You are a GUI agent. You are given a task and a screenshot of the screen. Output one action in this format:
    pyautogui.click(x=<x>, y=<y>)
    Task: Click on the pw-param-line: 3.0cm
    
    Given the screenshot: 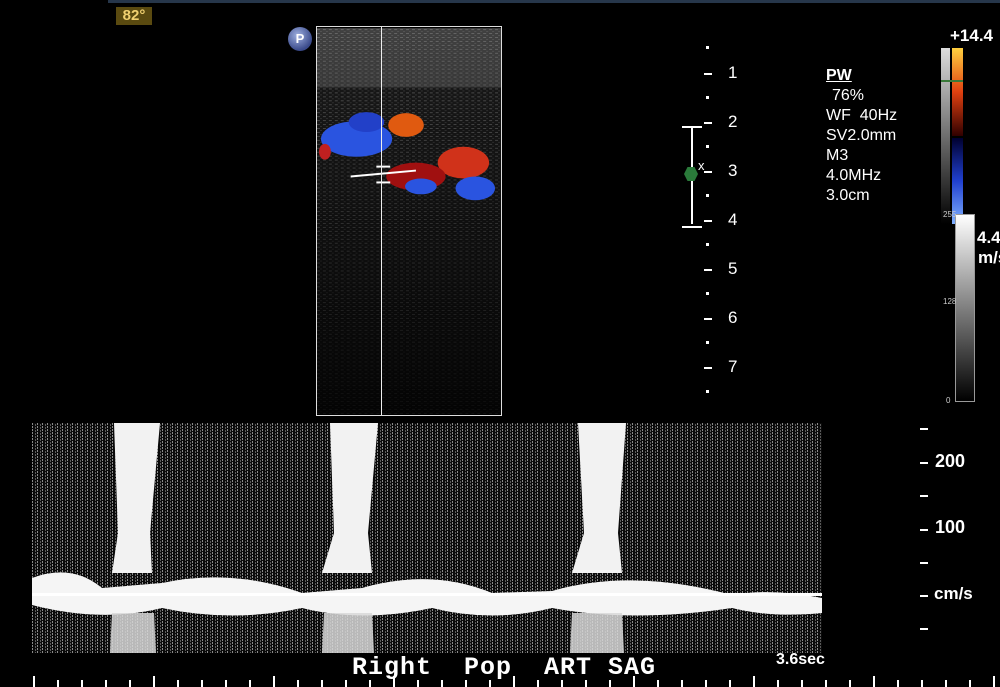 What is the action you would take?
    pyautogui.click(x=848, y=195)
    